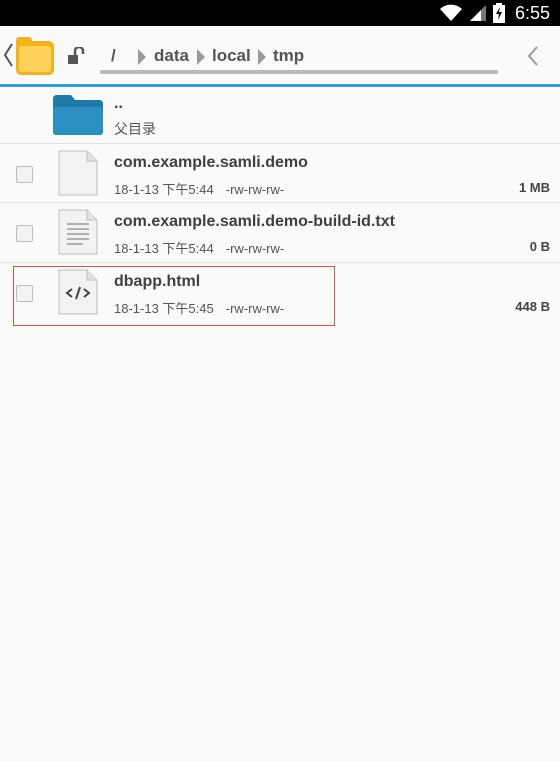 The height and width of the screenshot is (761, 560). I want to click on folder-icon, so click(78, 115).